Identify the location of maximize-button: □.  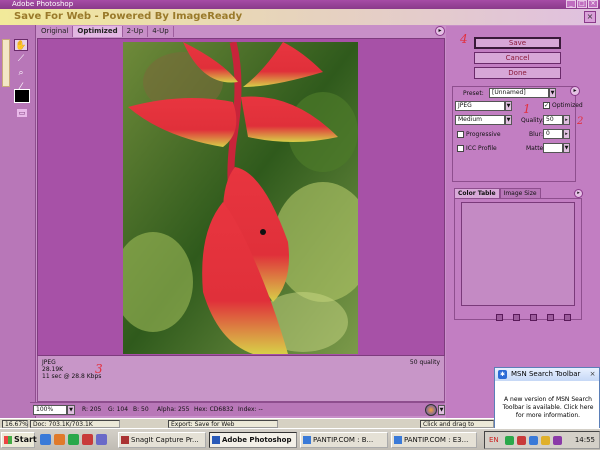
(582, 4).